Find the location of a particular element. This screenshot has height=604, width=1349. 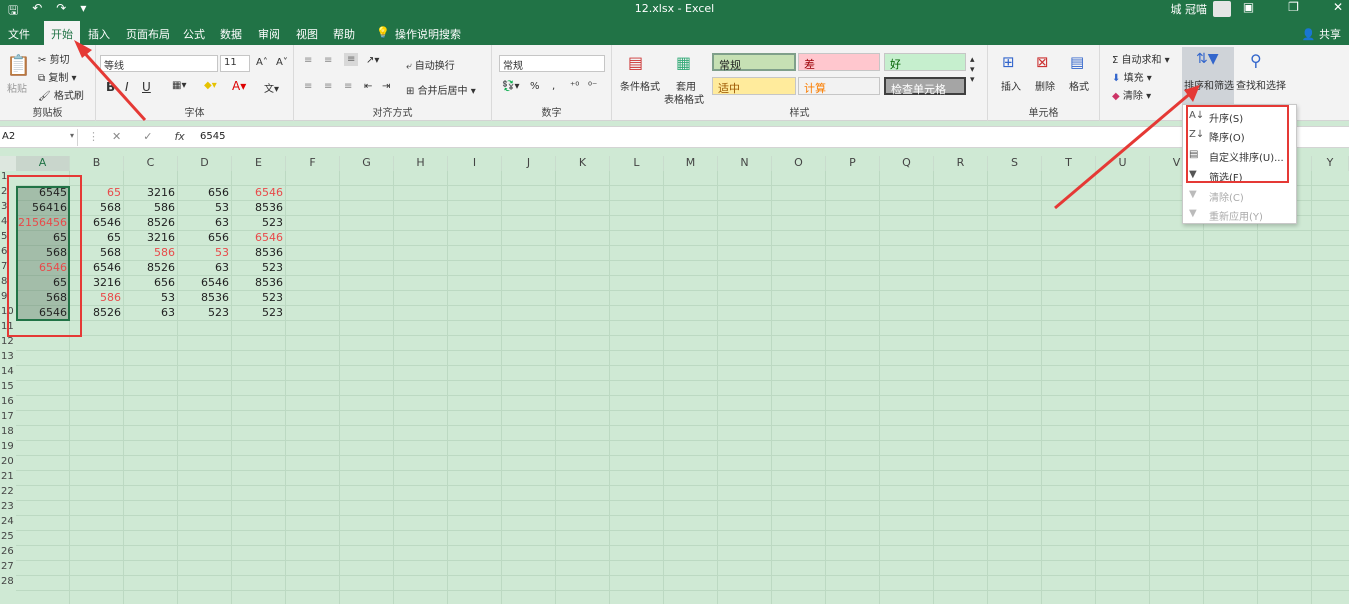

arrow-to-home-tab is located at coordinates (112, 84).